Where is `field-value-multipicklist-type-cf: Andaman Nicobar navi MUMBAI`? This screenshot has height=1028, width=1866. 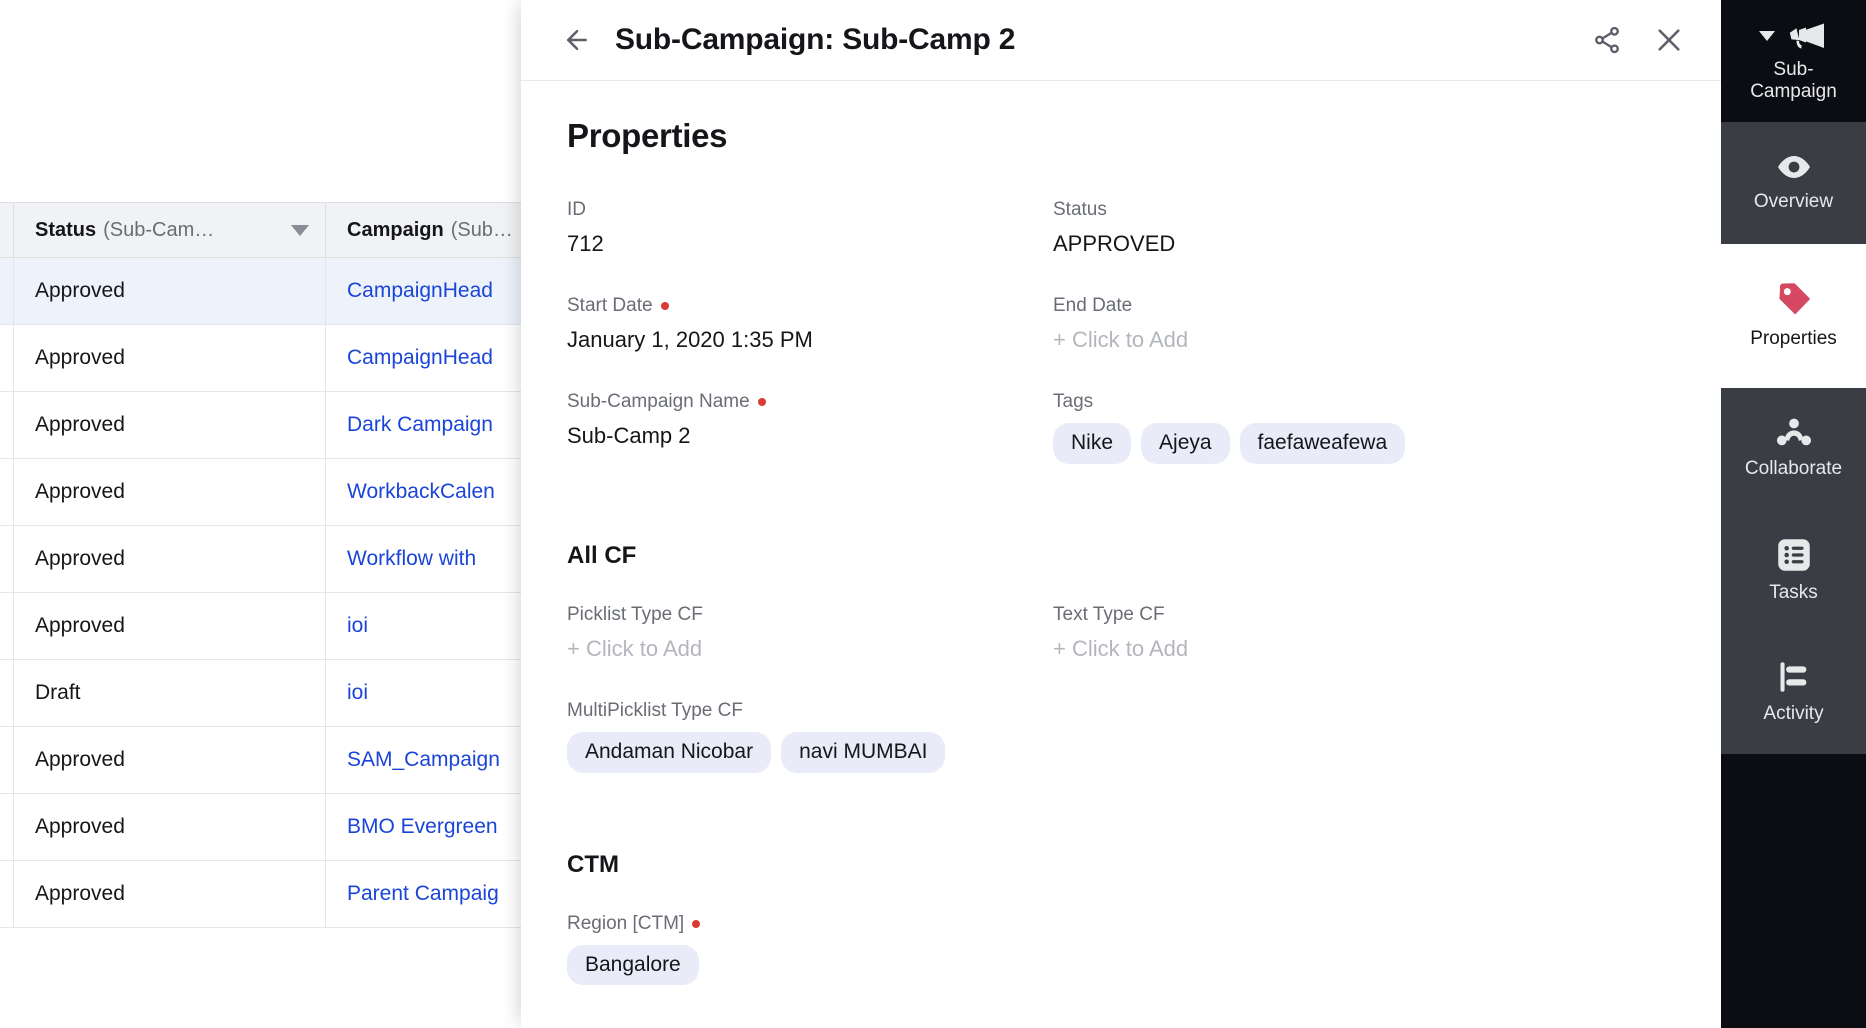 field-value-multipicklist-type-cf: Andaman Nicobar navi MUMBAI is located at coordinates (810, 752).